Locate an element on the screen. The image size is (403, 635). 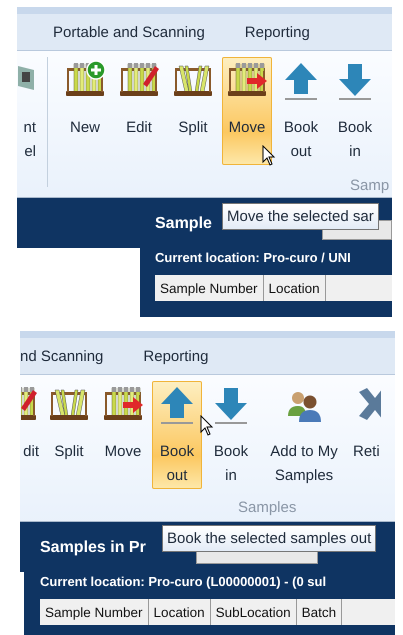
ribbon-button: dit is located at coordinates (30, 435).